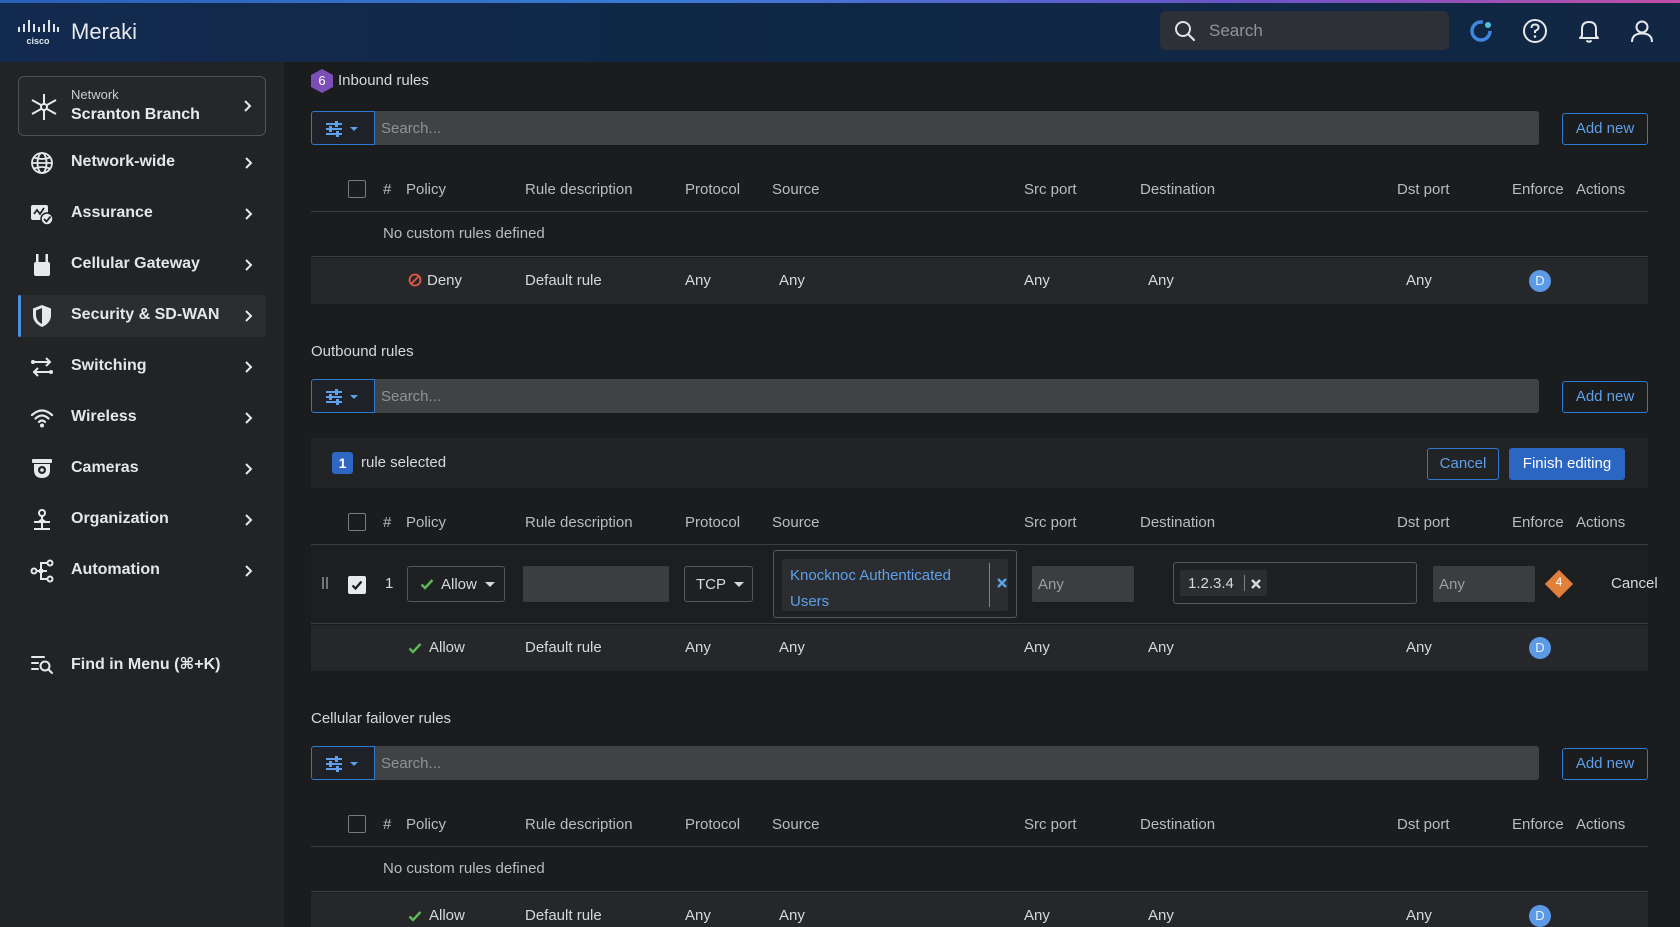 This screenshot has height=927, width=1680. What do you see at coordinates (870, 588) in the screenshot?
I see `source-value: Knocknoc Authenticated Users` at bounding box center [870, 588].